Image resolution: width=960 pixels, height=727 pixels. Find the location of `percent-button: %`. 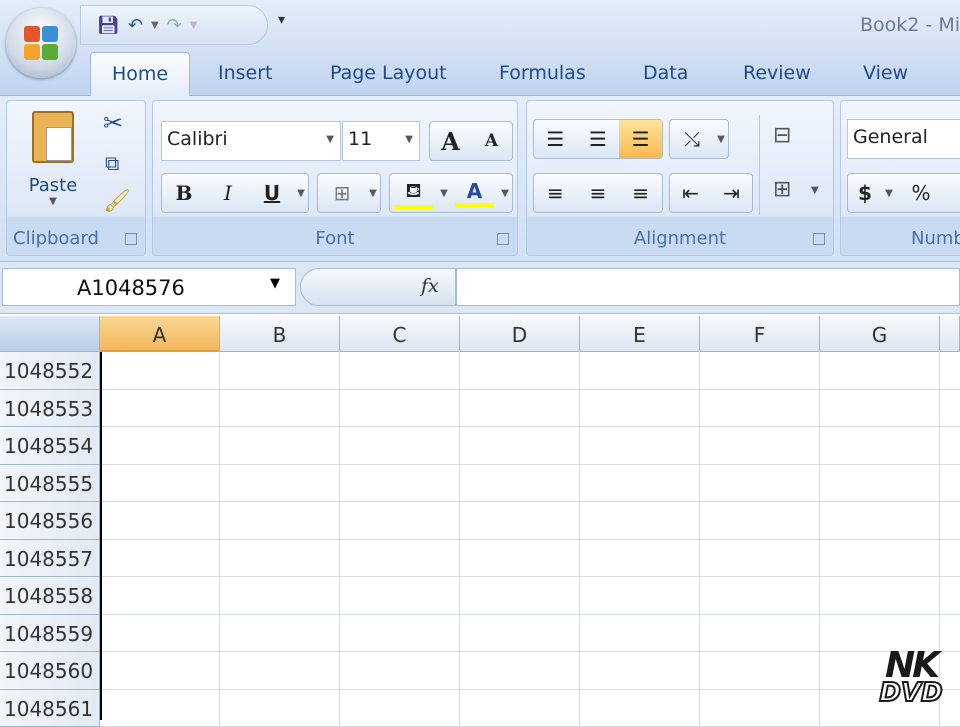

percent-button: % is located at coordinates (921, 193).